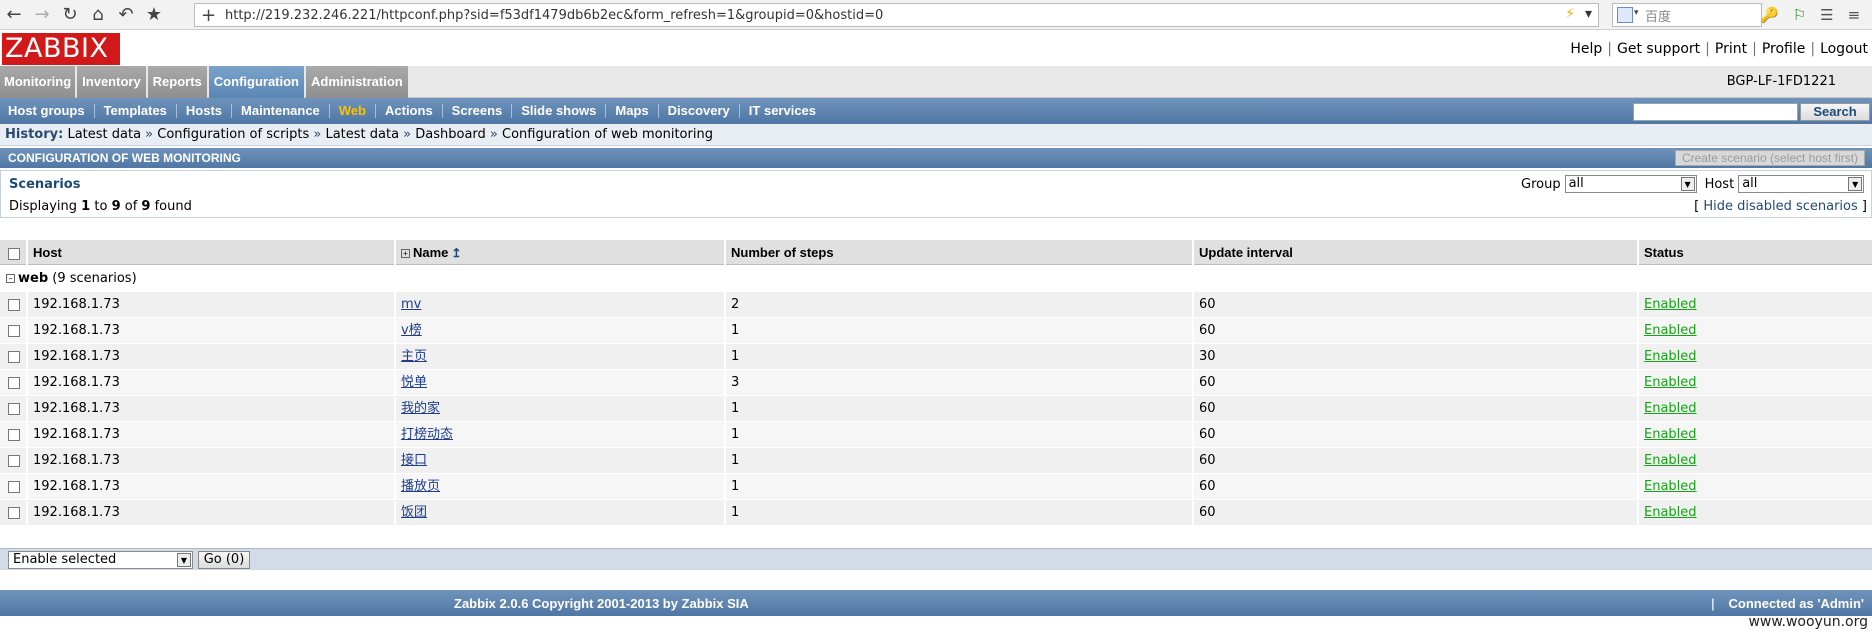 The width and height of the screenshot is (1872, 632). What do you see at coordinates (14, 253) in the screenshot?
I see `select-all-checkbox` at bounding box center [14, 253].